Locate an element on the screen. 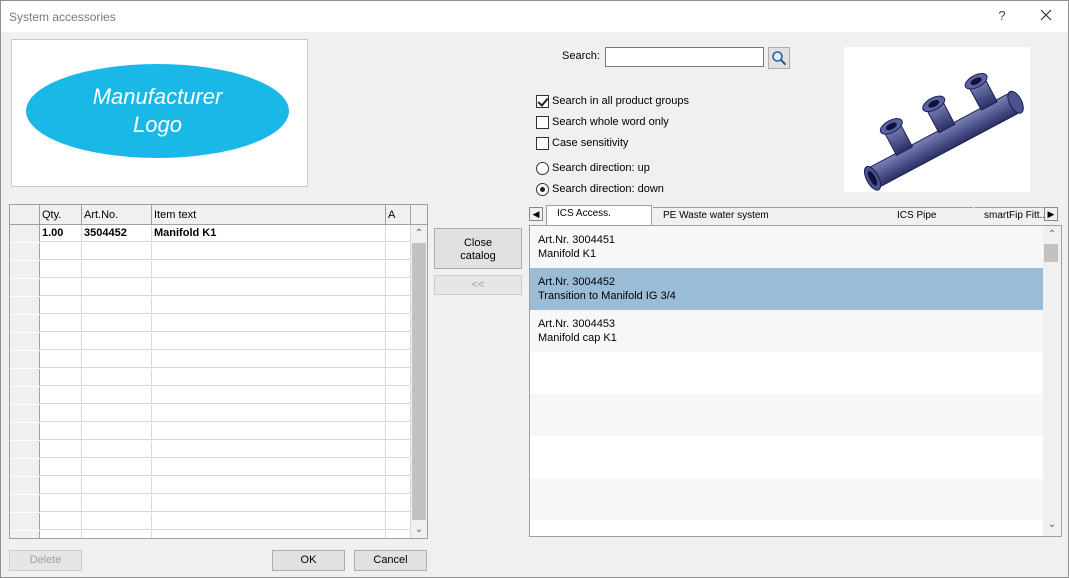  close-button is located at coordinates (1046, 15).